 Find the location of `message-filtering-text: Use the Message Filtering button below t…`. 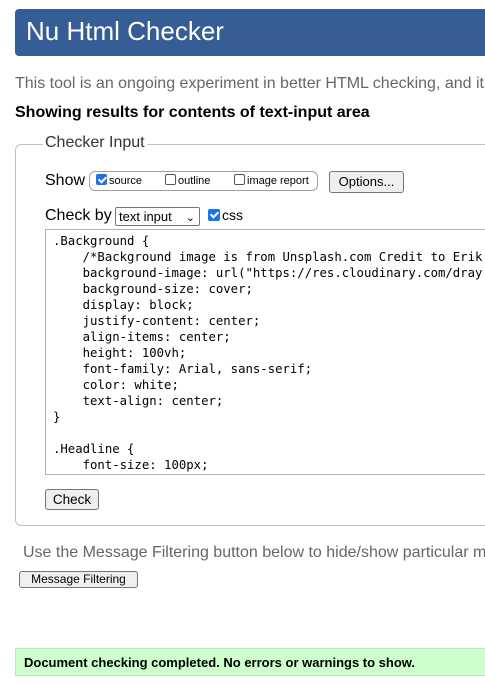

message-filtering-text: Use the Message Filtering button below t… is located at coordinates (254, 552).